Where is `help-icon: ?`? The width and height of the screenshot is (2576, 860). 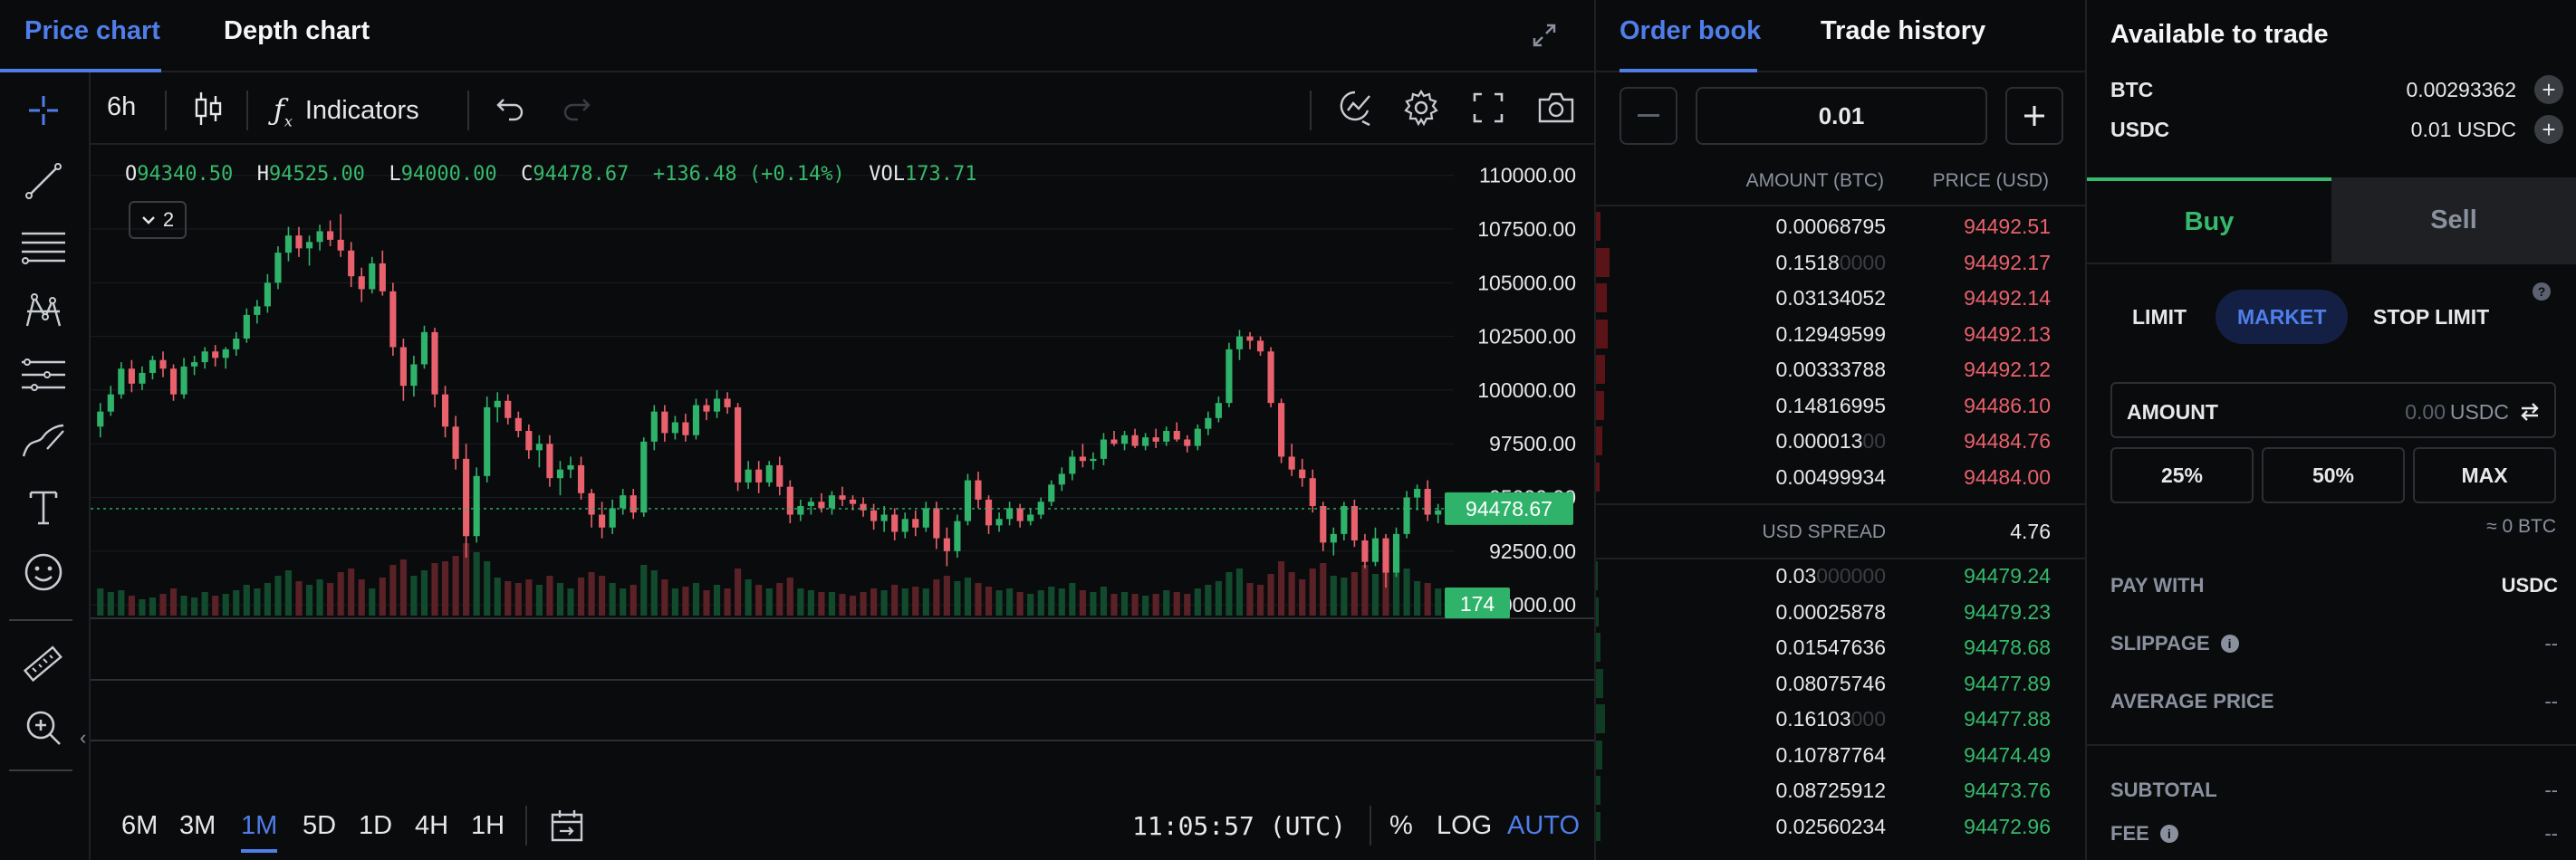 help-icon: ? is located at coordinates (2542, 291).